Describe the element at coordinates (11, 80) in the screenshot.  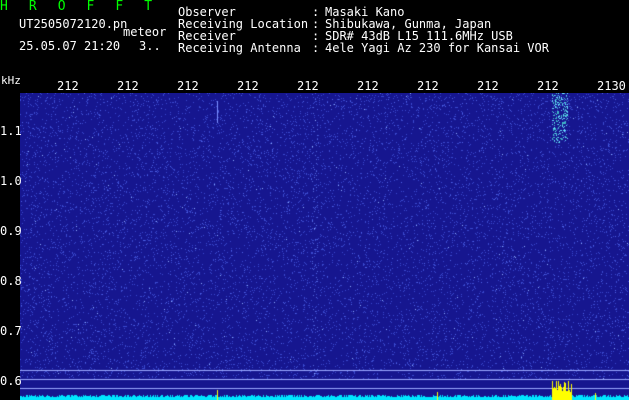
I see `unit-label: kHz` at that location.